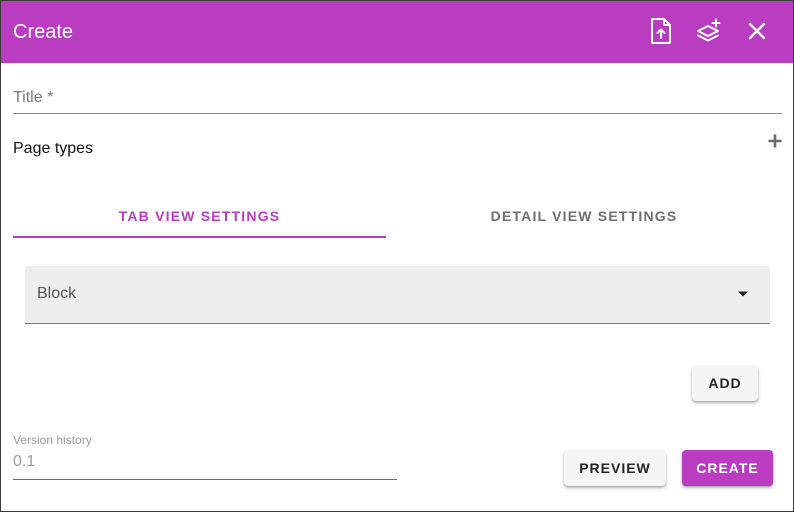  I want to click on upload-button, so click(661, 31).